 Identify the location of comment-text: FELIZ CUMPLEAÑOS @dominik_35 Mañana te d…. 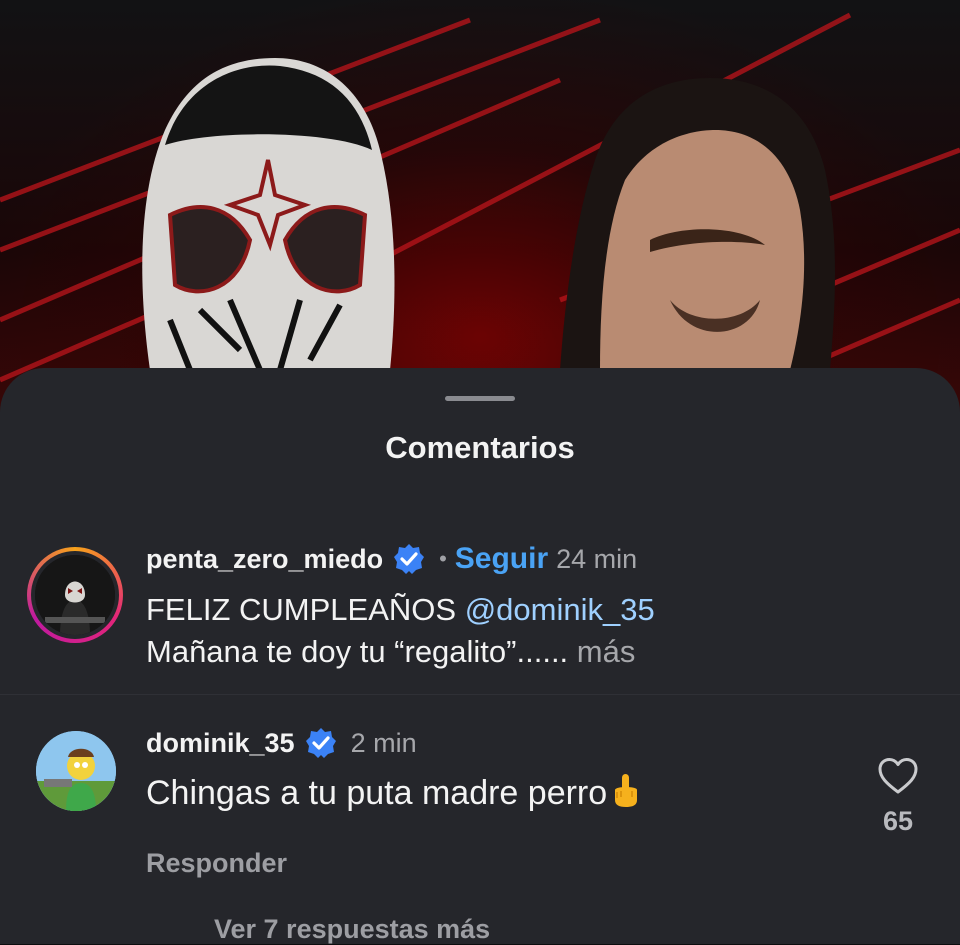
(400, 631).